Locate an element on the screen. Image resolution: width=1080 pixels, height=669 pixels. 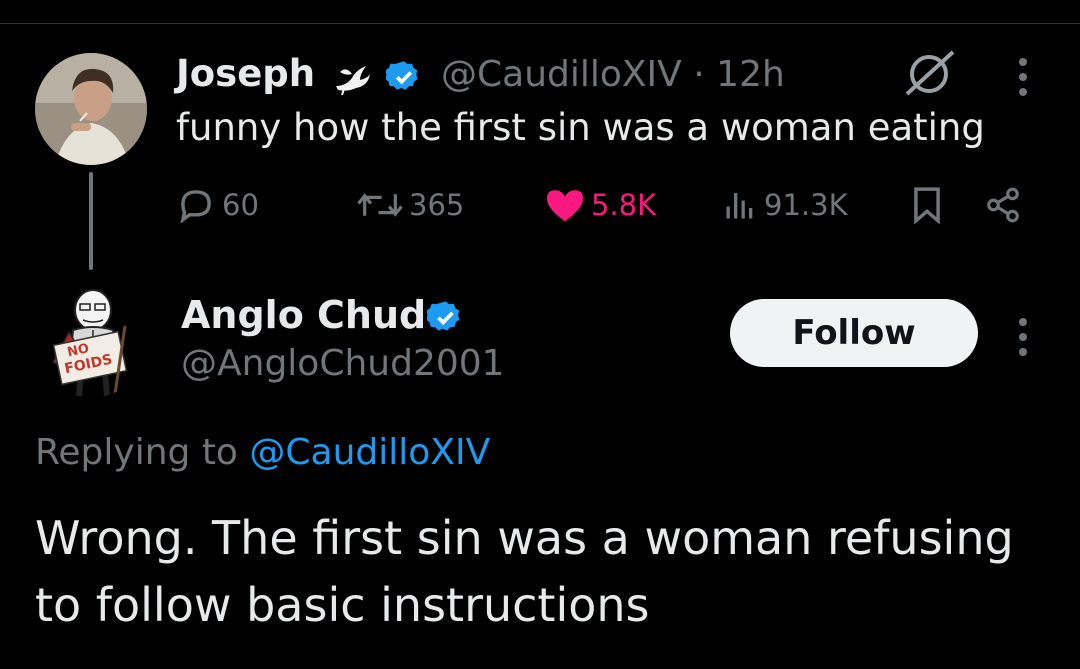
reply-author-name-text: Anglo Chud is located at coordinates (303, 315).